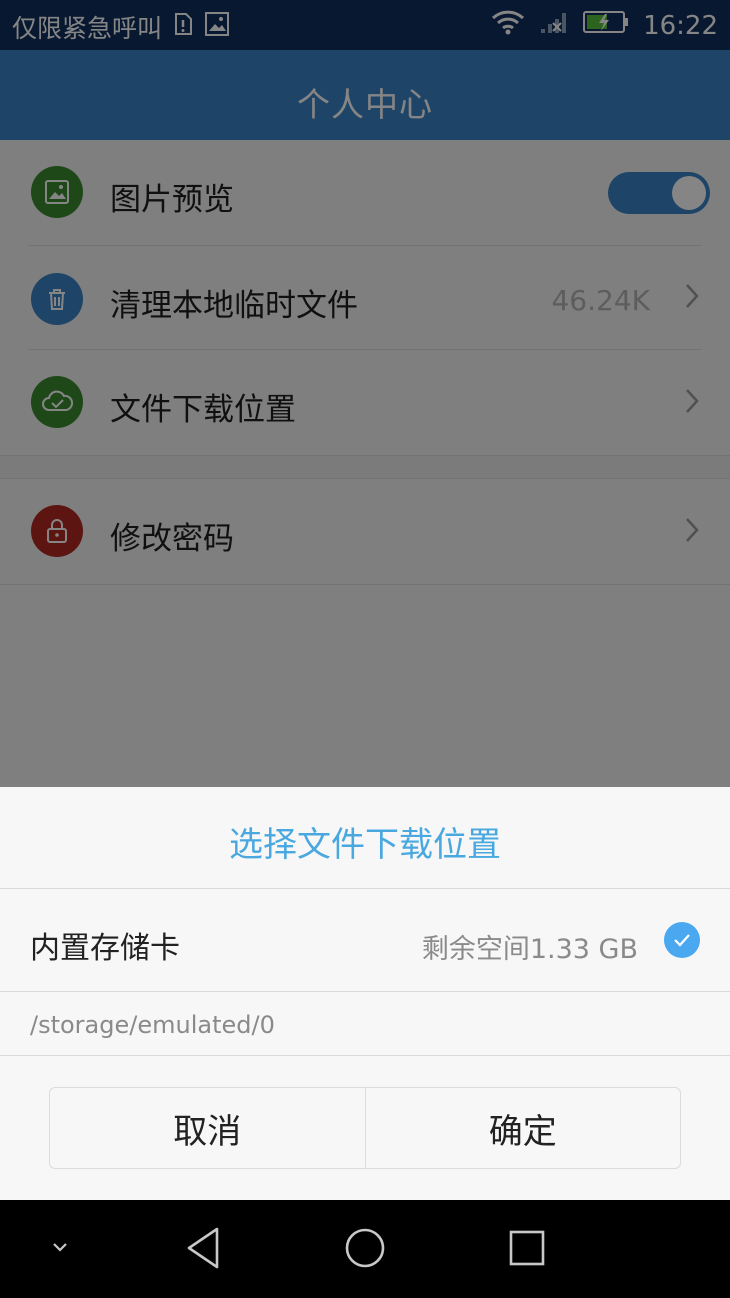  Describe the element at coordinates (529, 949) in the screenshot. I see `storage-free-space: 剩余空间1.33 GB` at that location.